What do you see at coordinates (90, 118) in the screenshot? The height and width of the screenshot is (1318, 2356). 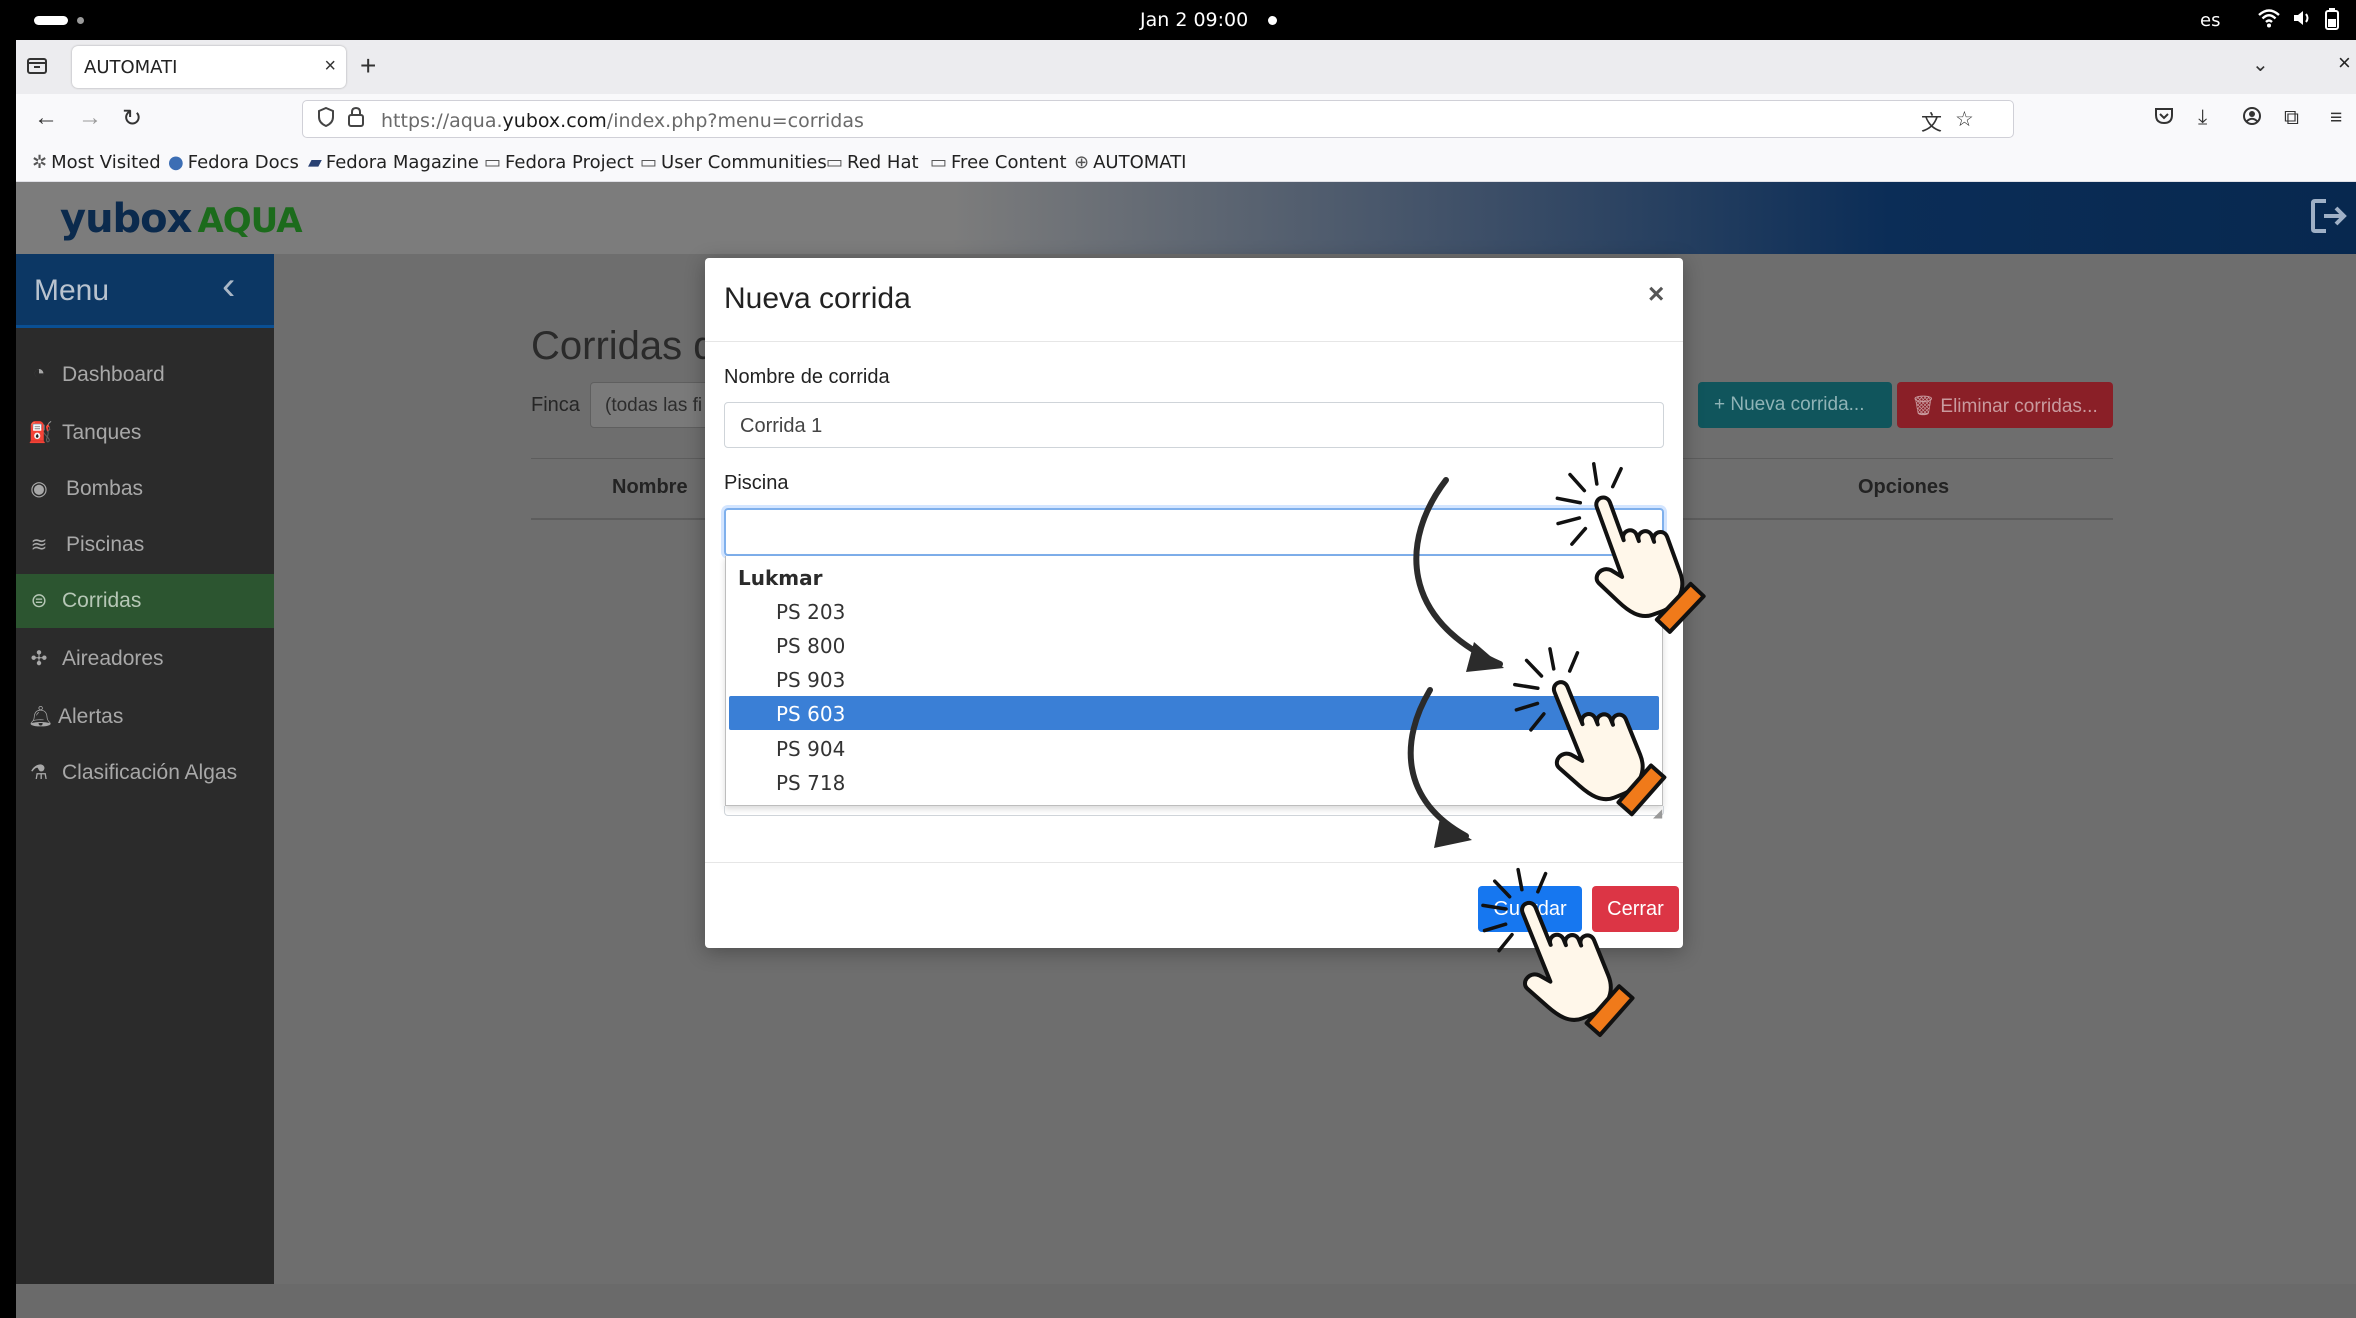 I see `forward-icon: →` at bounding box center [90, 118].